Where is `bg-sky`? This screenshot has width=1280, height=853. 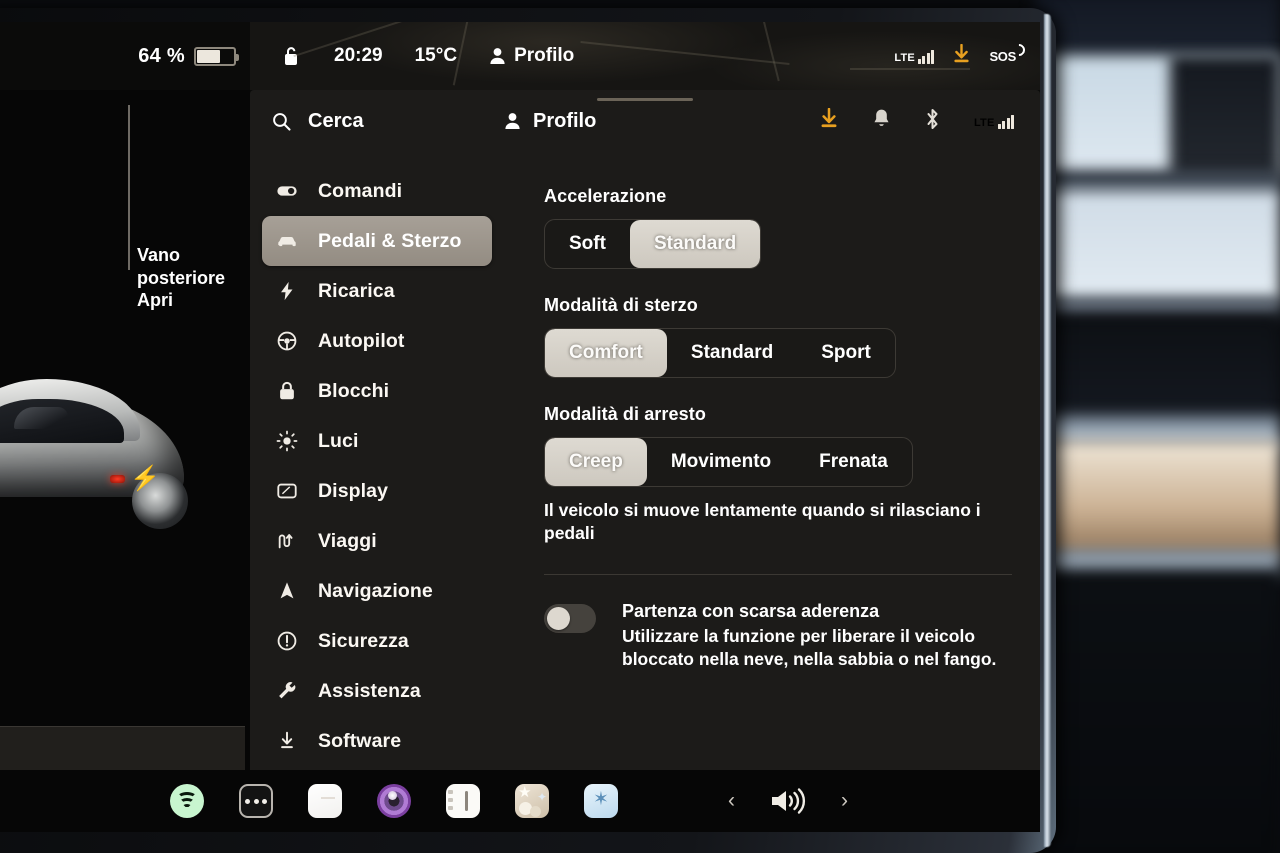
bg-sky is located at coordinates (1157, 30).